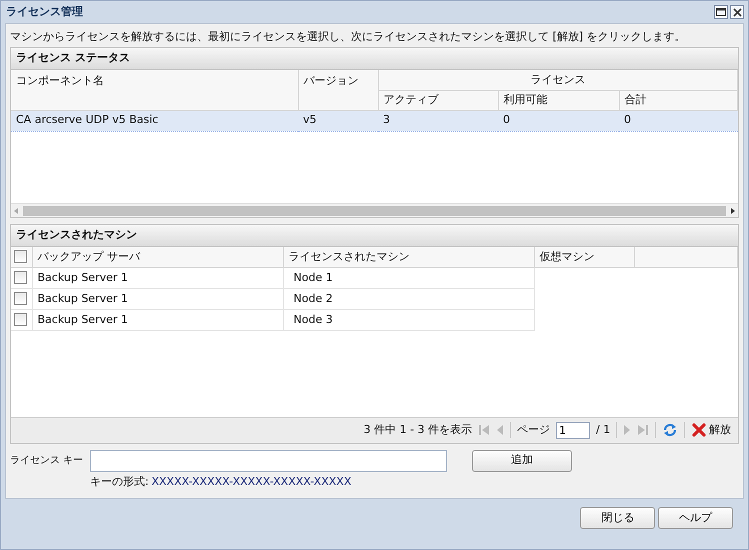 The image size is (749, 550). Describe the element at coordinates (558, 80) in the screenshot. I see `column-group-header: ライセンス` at that location.